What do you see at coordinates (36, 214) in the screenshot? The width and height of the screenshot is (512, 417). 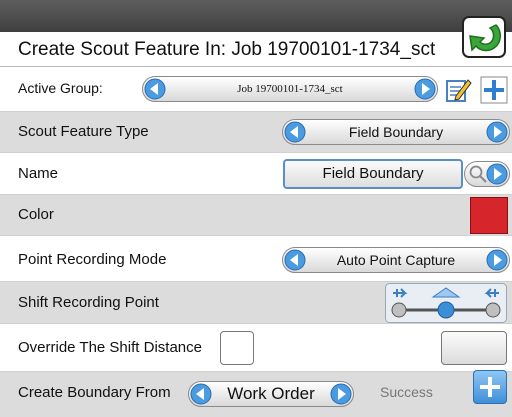 I see `color-label: Color` at bounding box center [36, 214].